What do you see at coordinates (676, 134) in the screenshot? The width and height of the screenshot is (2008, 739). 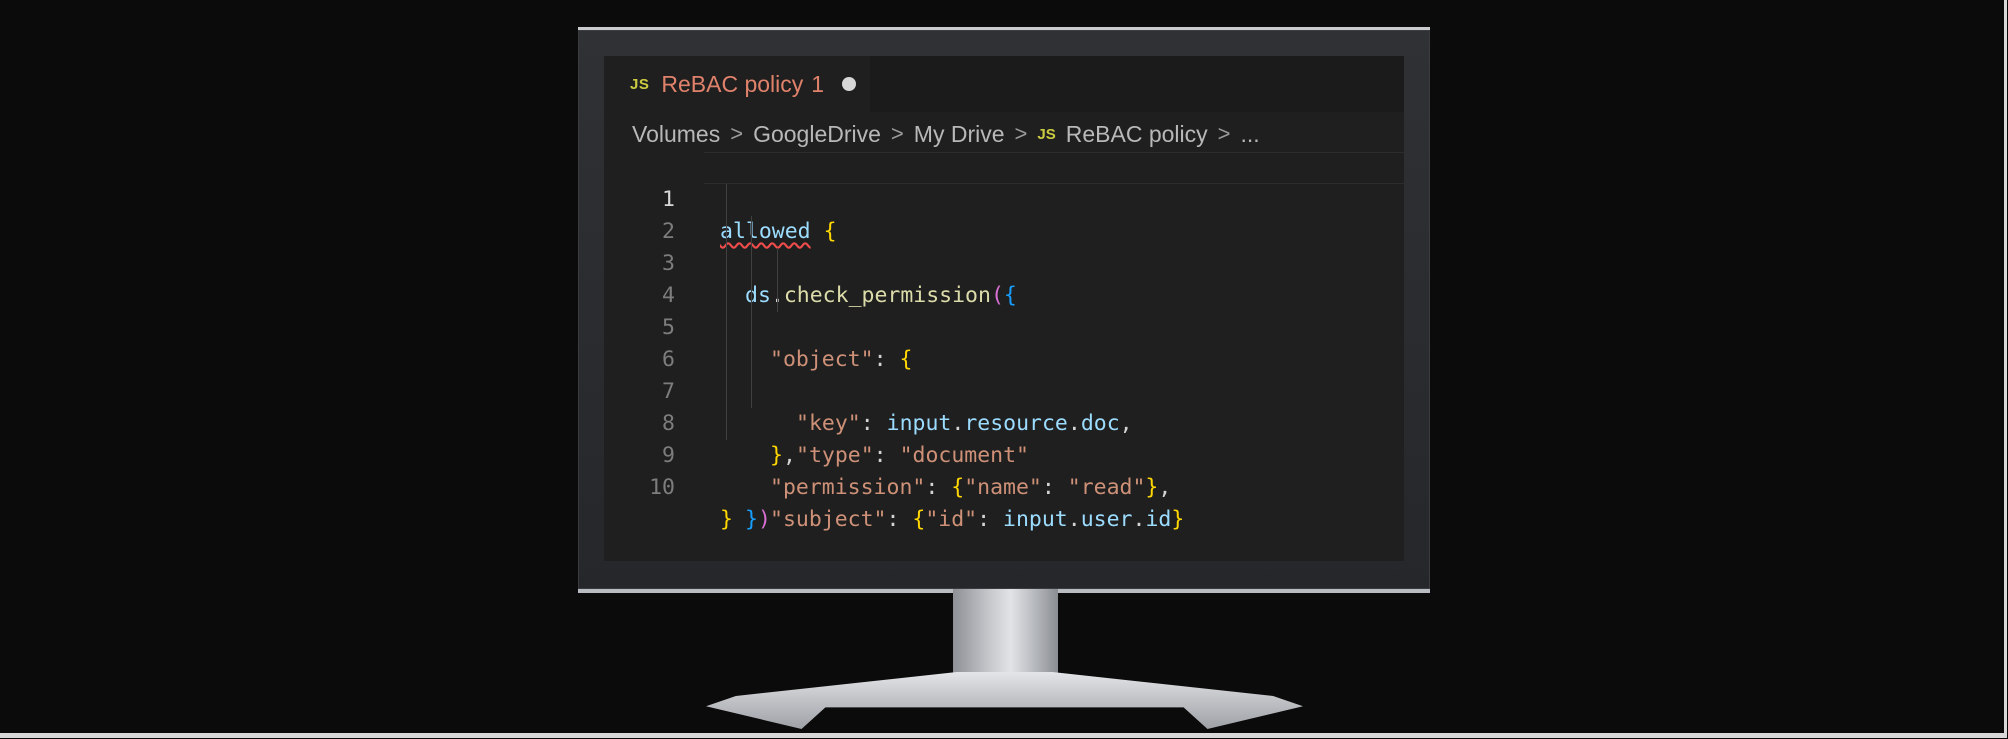 I see `breadcrumb-item-volumes: Volumes` at bounding box center [676, 134].